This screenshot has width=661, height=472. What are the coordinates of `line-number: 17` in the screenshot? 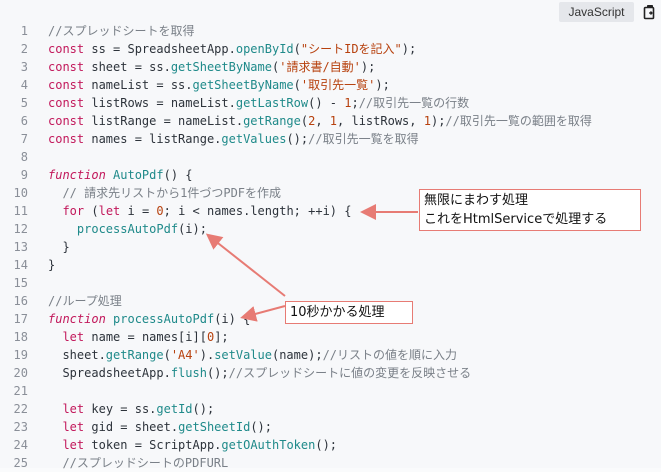 It's located at (20, 319).